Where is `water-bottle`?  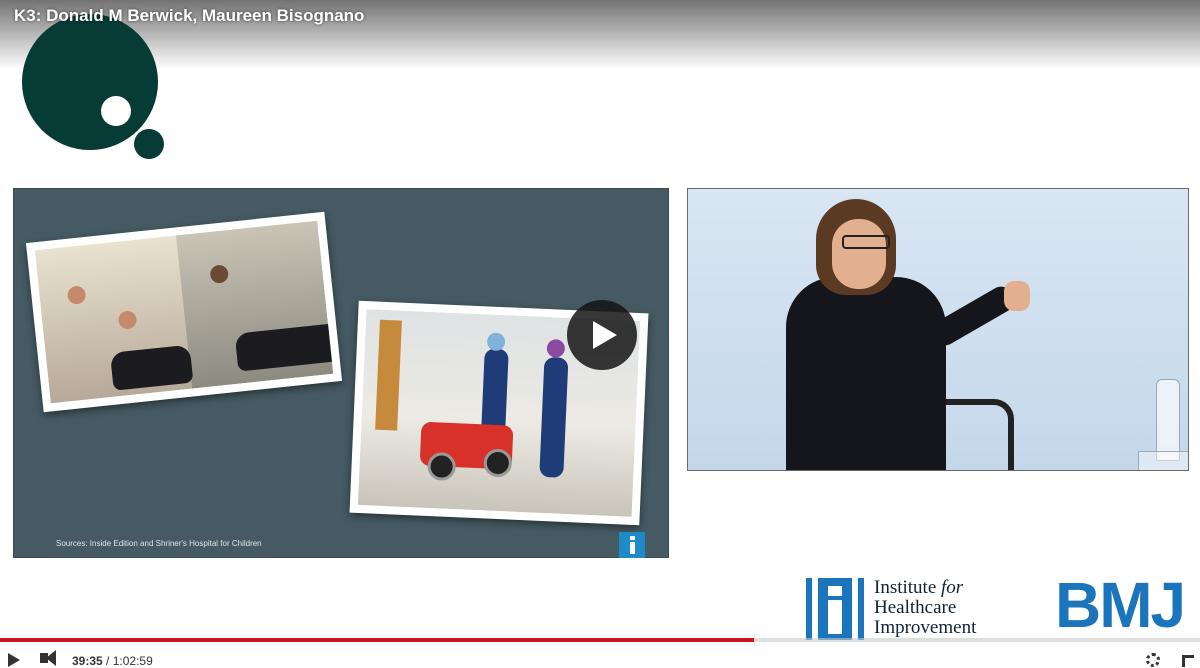
water-bottle is located at coordinates (1168, 420).